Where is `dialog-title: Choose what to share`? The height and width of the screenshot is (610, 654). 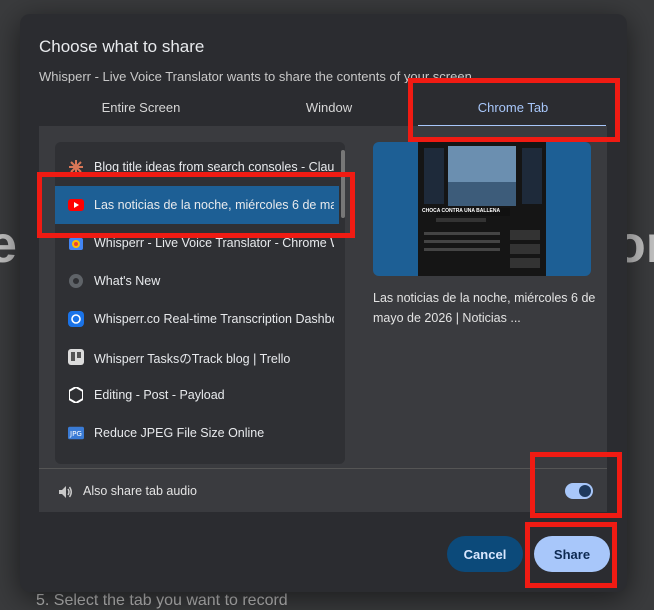 dialog-title: Choose what to share is located at coordinates (122, 46).